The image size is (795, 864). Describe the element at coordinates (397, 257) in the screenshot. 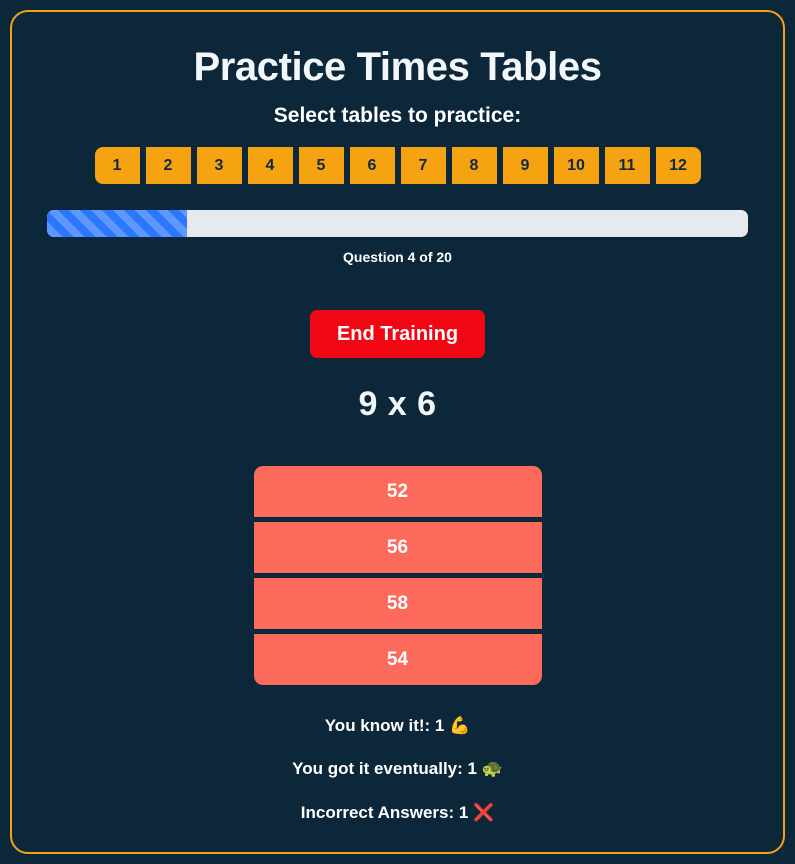

I see `question-counter: Question 4 of 20` at that location.